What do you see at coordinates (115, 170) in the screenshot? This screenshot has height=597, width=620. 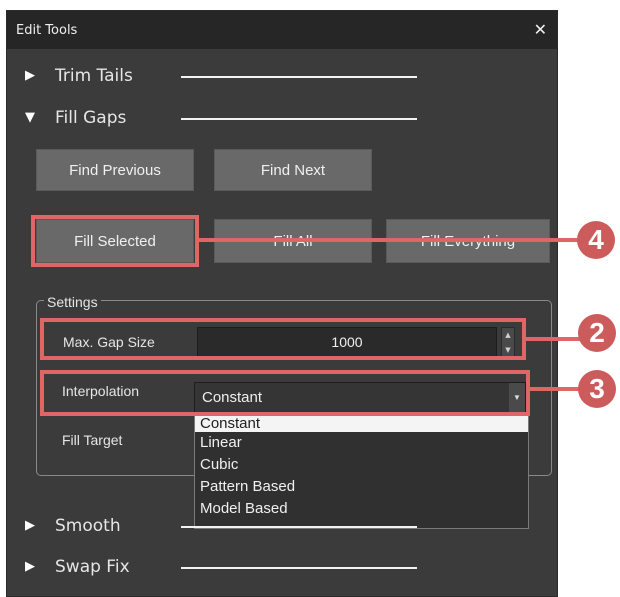 I see `find-previous-button: Find Previous` at bounding box center [115, 170].